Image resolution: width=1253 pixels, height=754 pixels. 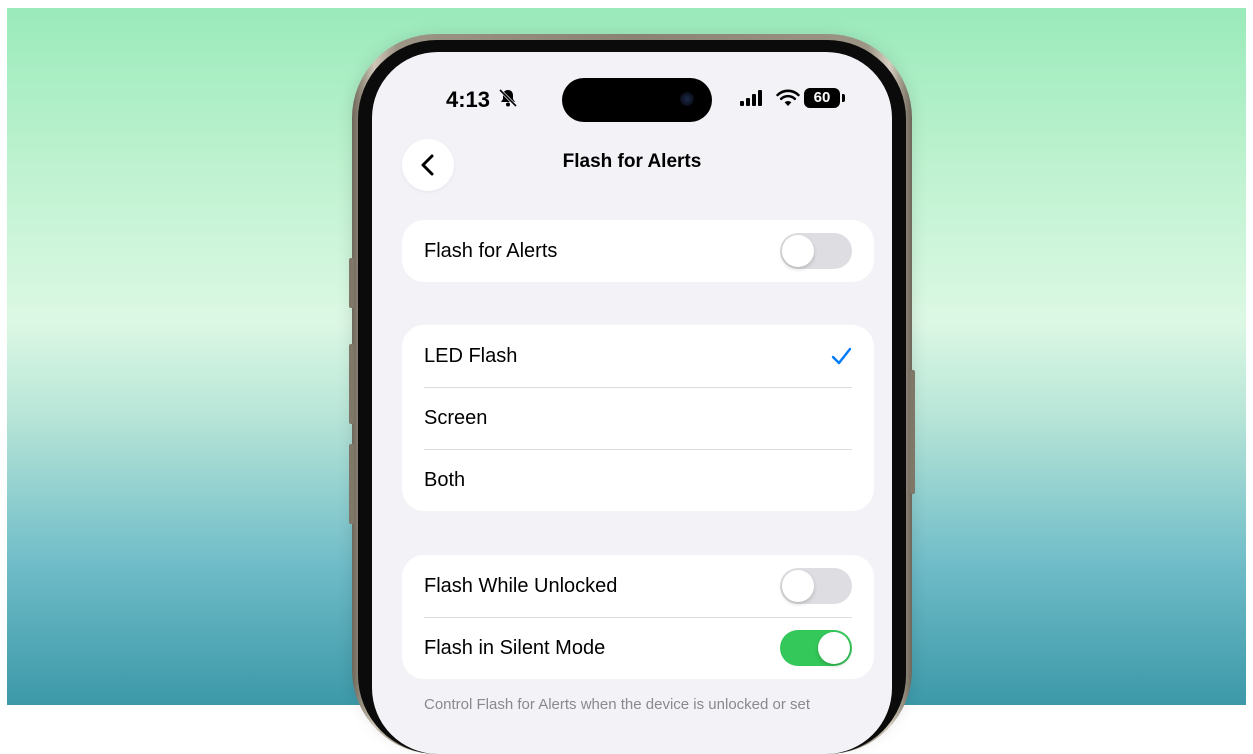 What do you see at coordinates (822, 98) in the screenshot?
I see `battery-icon: 60` at bounding box center [822, 98].